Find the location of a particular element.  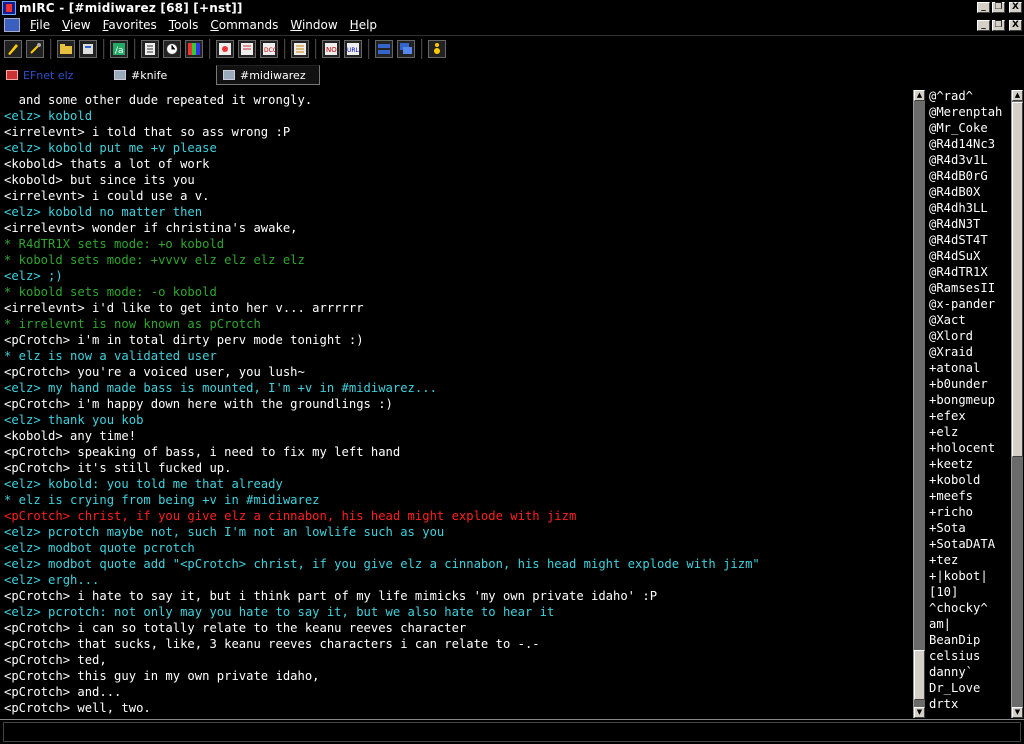

nick-item: @RamsesII is located at coordinates (970, 288).